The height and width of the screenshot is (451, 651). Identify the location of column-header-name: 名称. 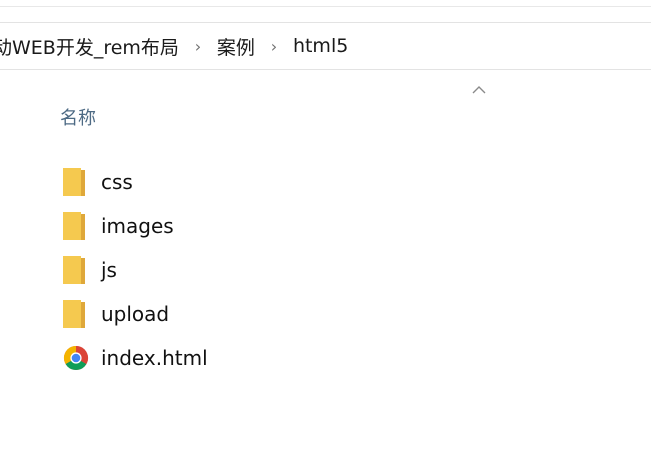
(78, 117).